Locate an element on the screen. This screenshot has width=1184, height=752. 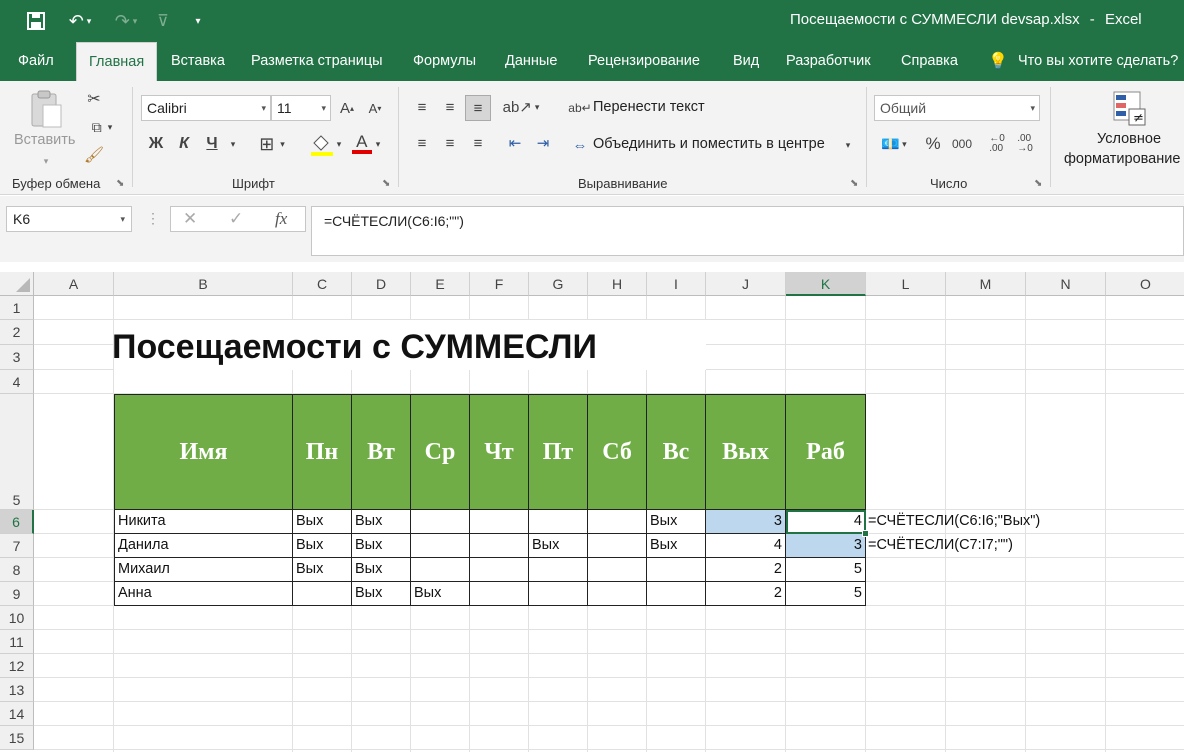
tab-page-layout: Разметка страницы is located at coordinates (317, 61).